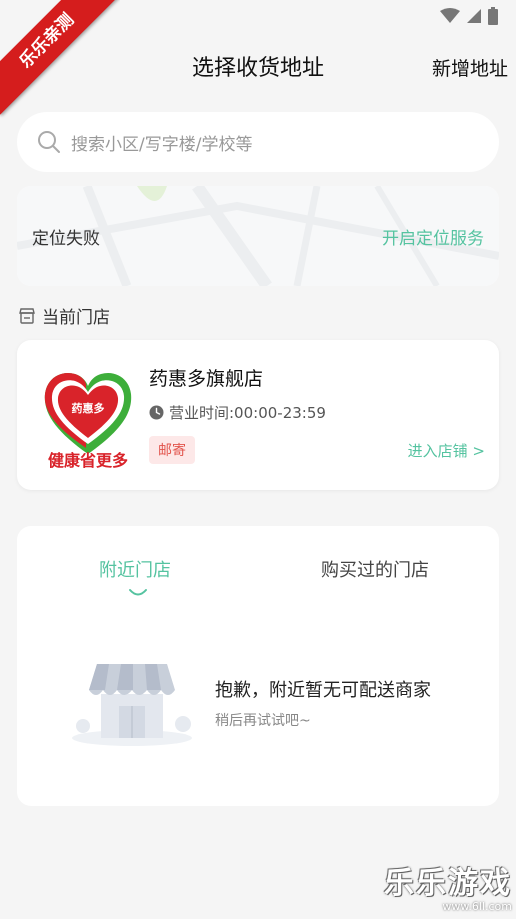 This screenshot has width=516, height=919. What do you see at coordinates (493, 16) in the screenshot?
I see `battery-icon` at bounding box center [493, 16].